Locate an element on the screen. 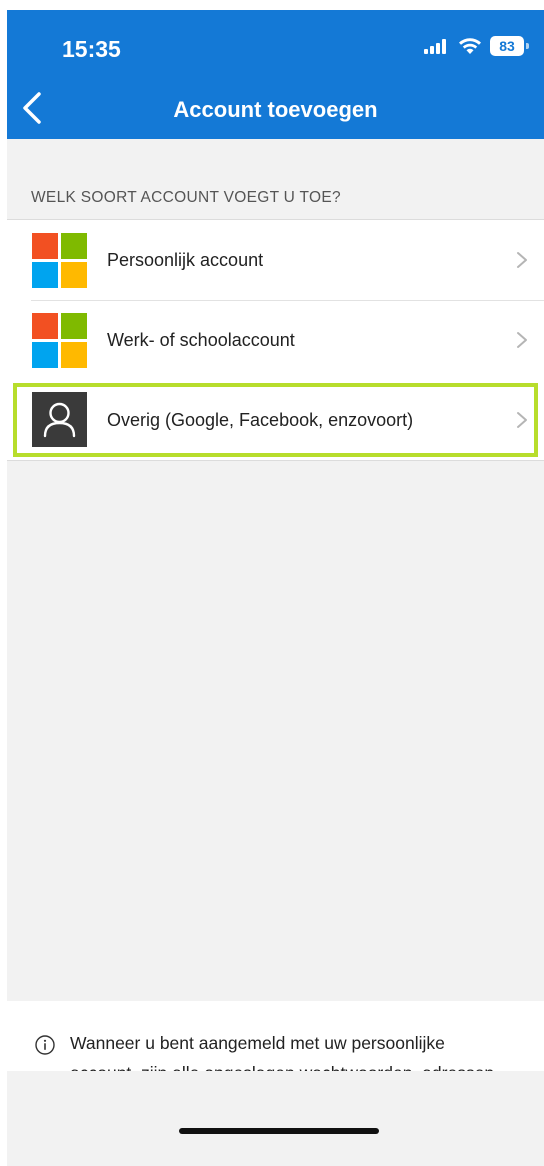 This screenshot has height=1166, width=544. list-item-work-school-account: Werk- of schoolaccount is located at coordinates (275, 340).